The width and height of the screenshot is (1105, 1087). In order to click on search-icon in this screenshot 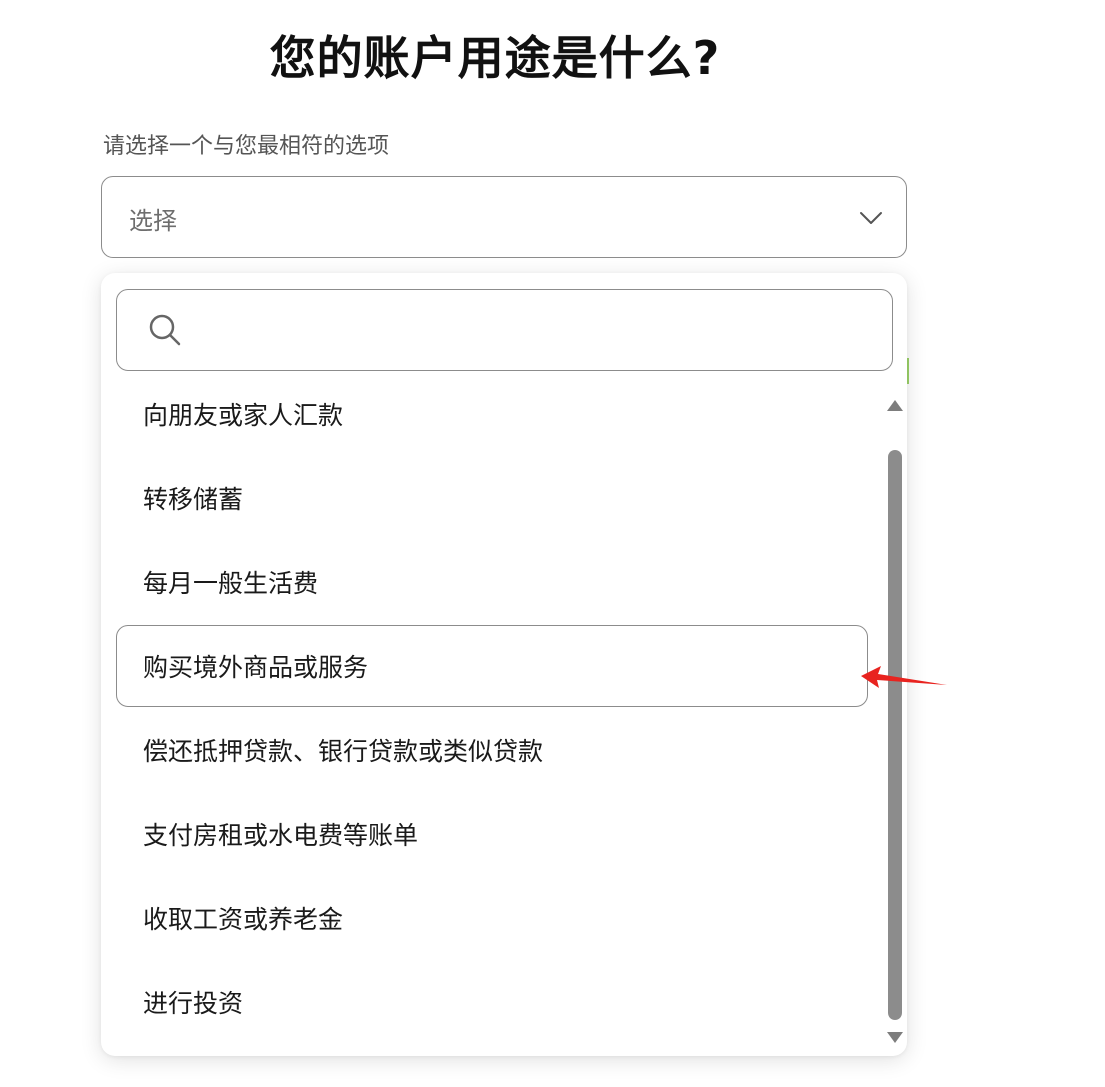, I will do `click(165, 330)`.